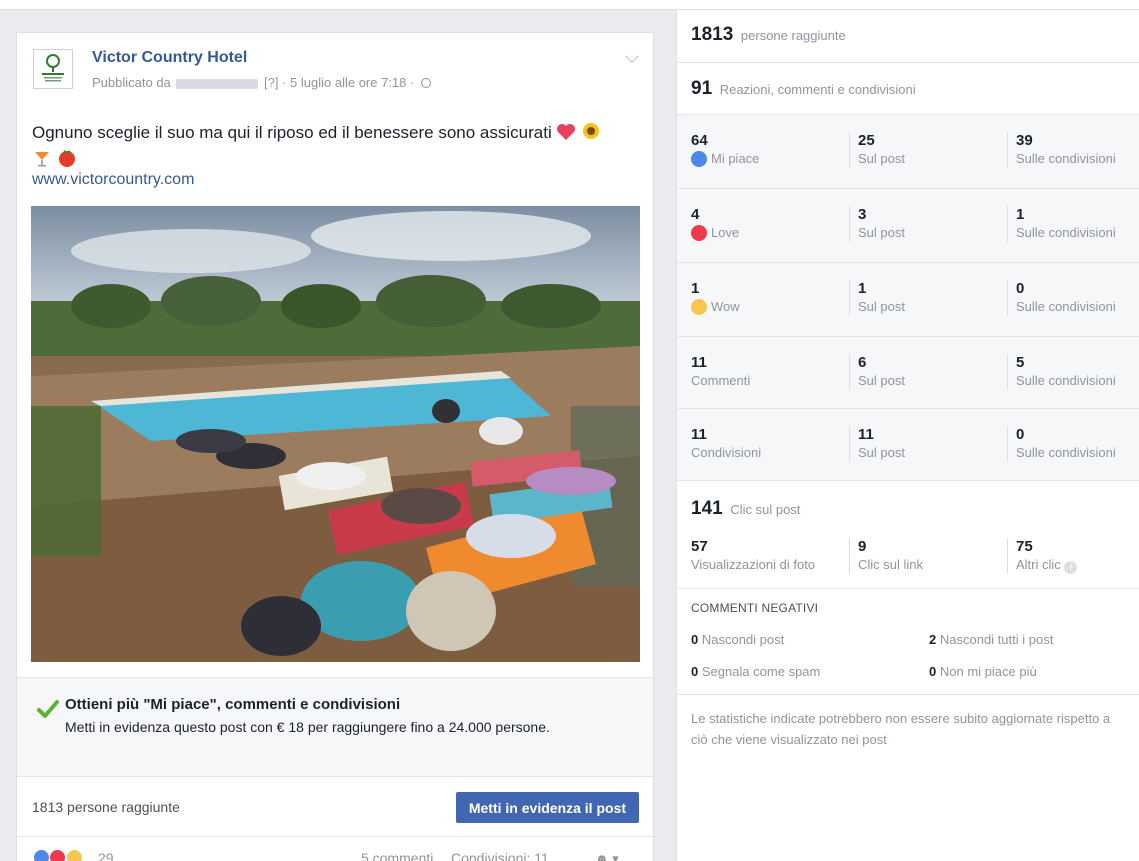  I want to click on sunflower-emoji-icon, so click(591, 134).